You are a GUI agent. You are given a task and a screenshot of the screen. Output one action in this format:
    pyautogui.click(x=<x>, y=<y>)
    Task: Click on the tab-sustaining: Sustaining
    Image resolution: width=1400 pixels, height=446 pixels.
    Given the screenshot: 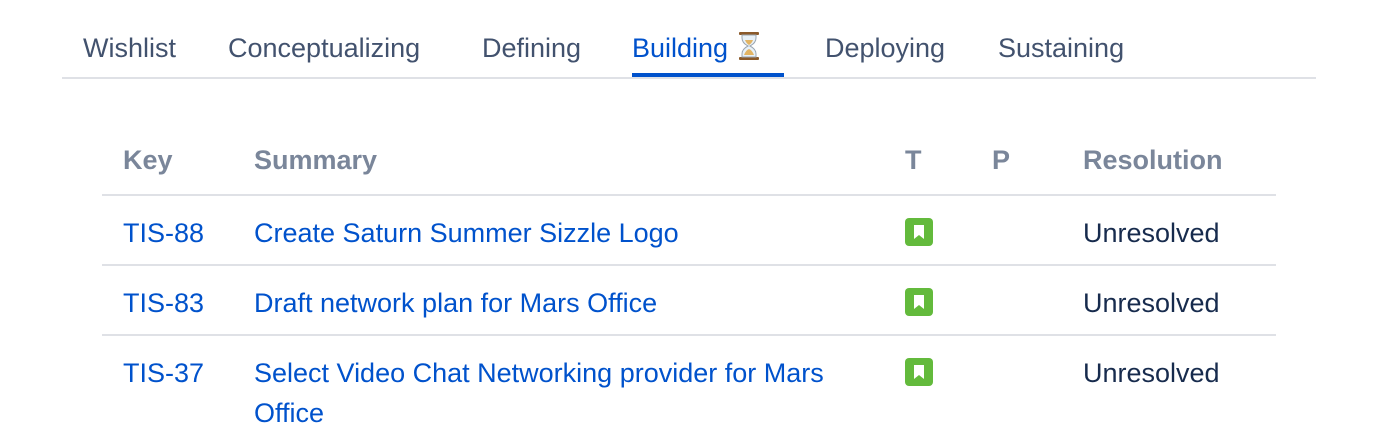 What is the action you would take?
    pyautogui.click(x=1061, y=54)
    